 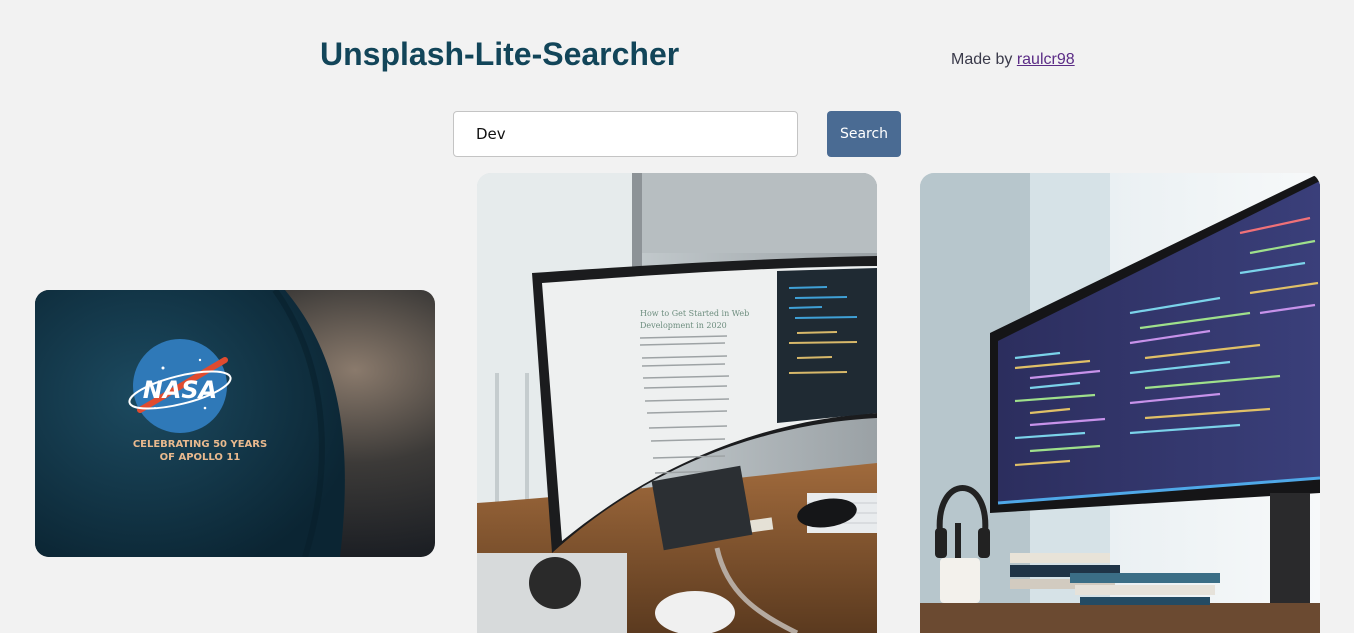 I want to click on screen-heading-1: How to Get Started in Web, so click(x=694, y=313).